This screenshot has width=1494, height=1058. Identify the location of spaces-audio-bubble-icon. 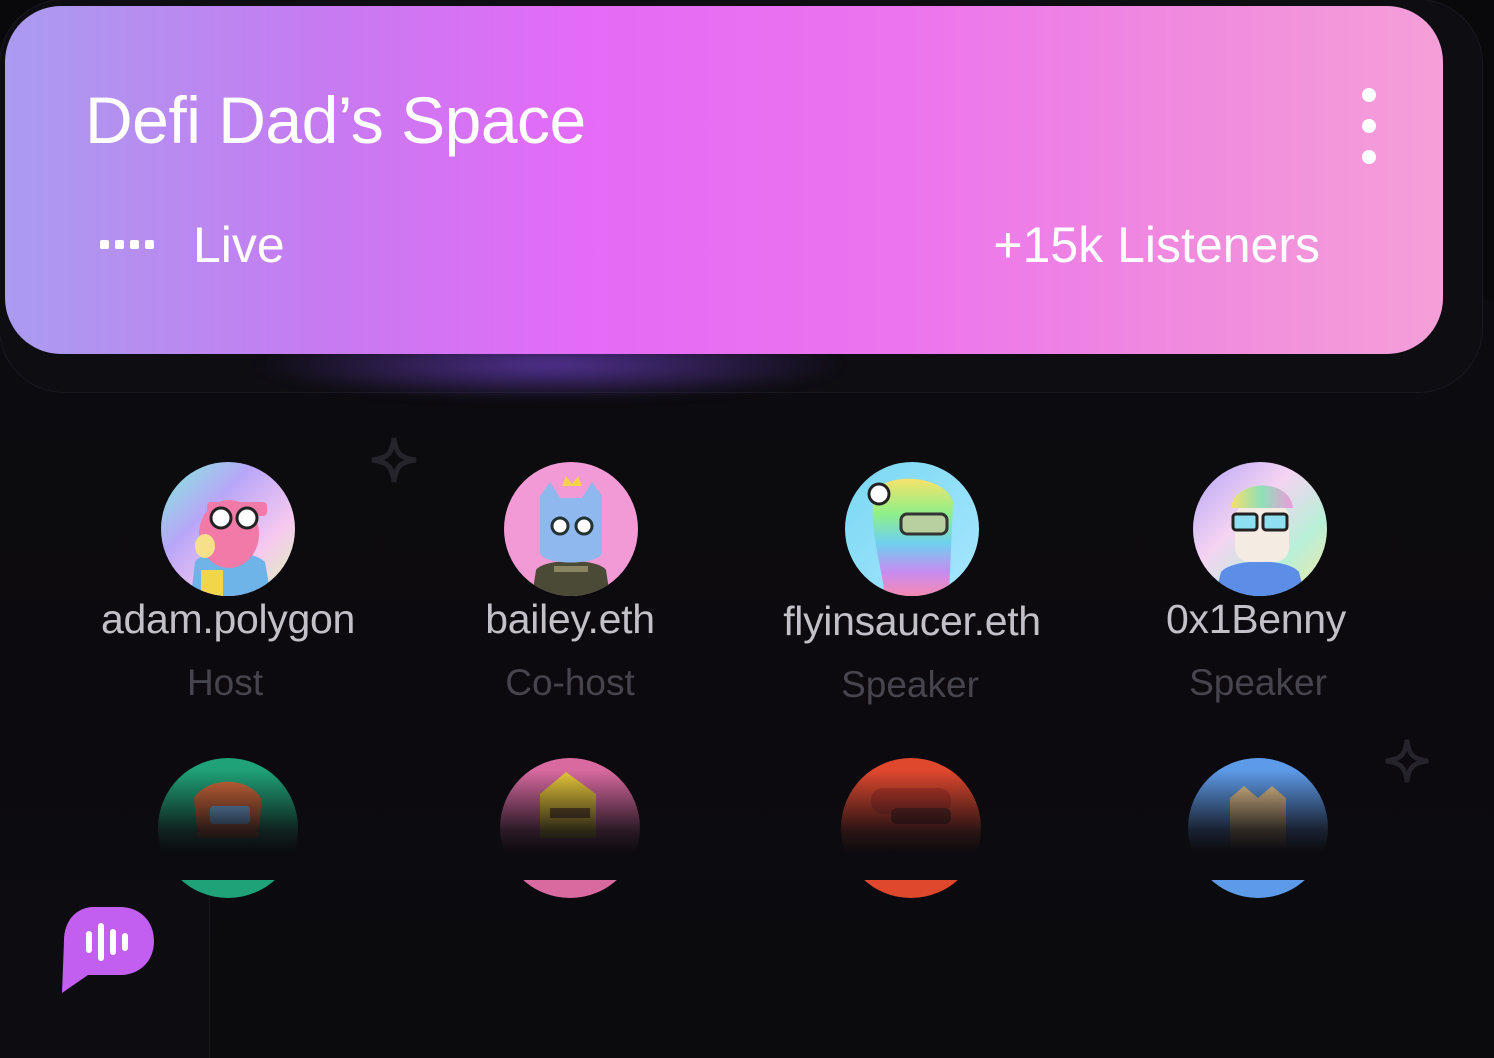
(107, 950).